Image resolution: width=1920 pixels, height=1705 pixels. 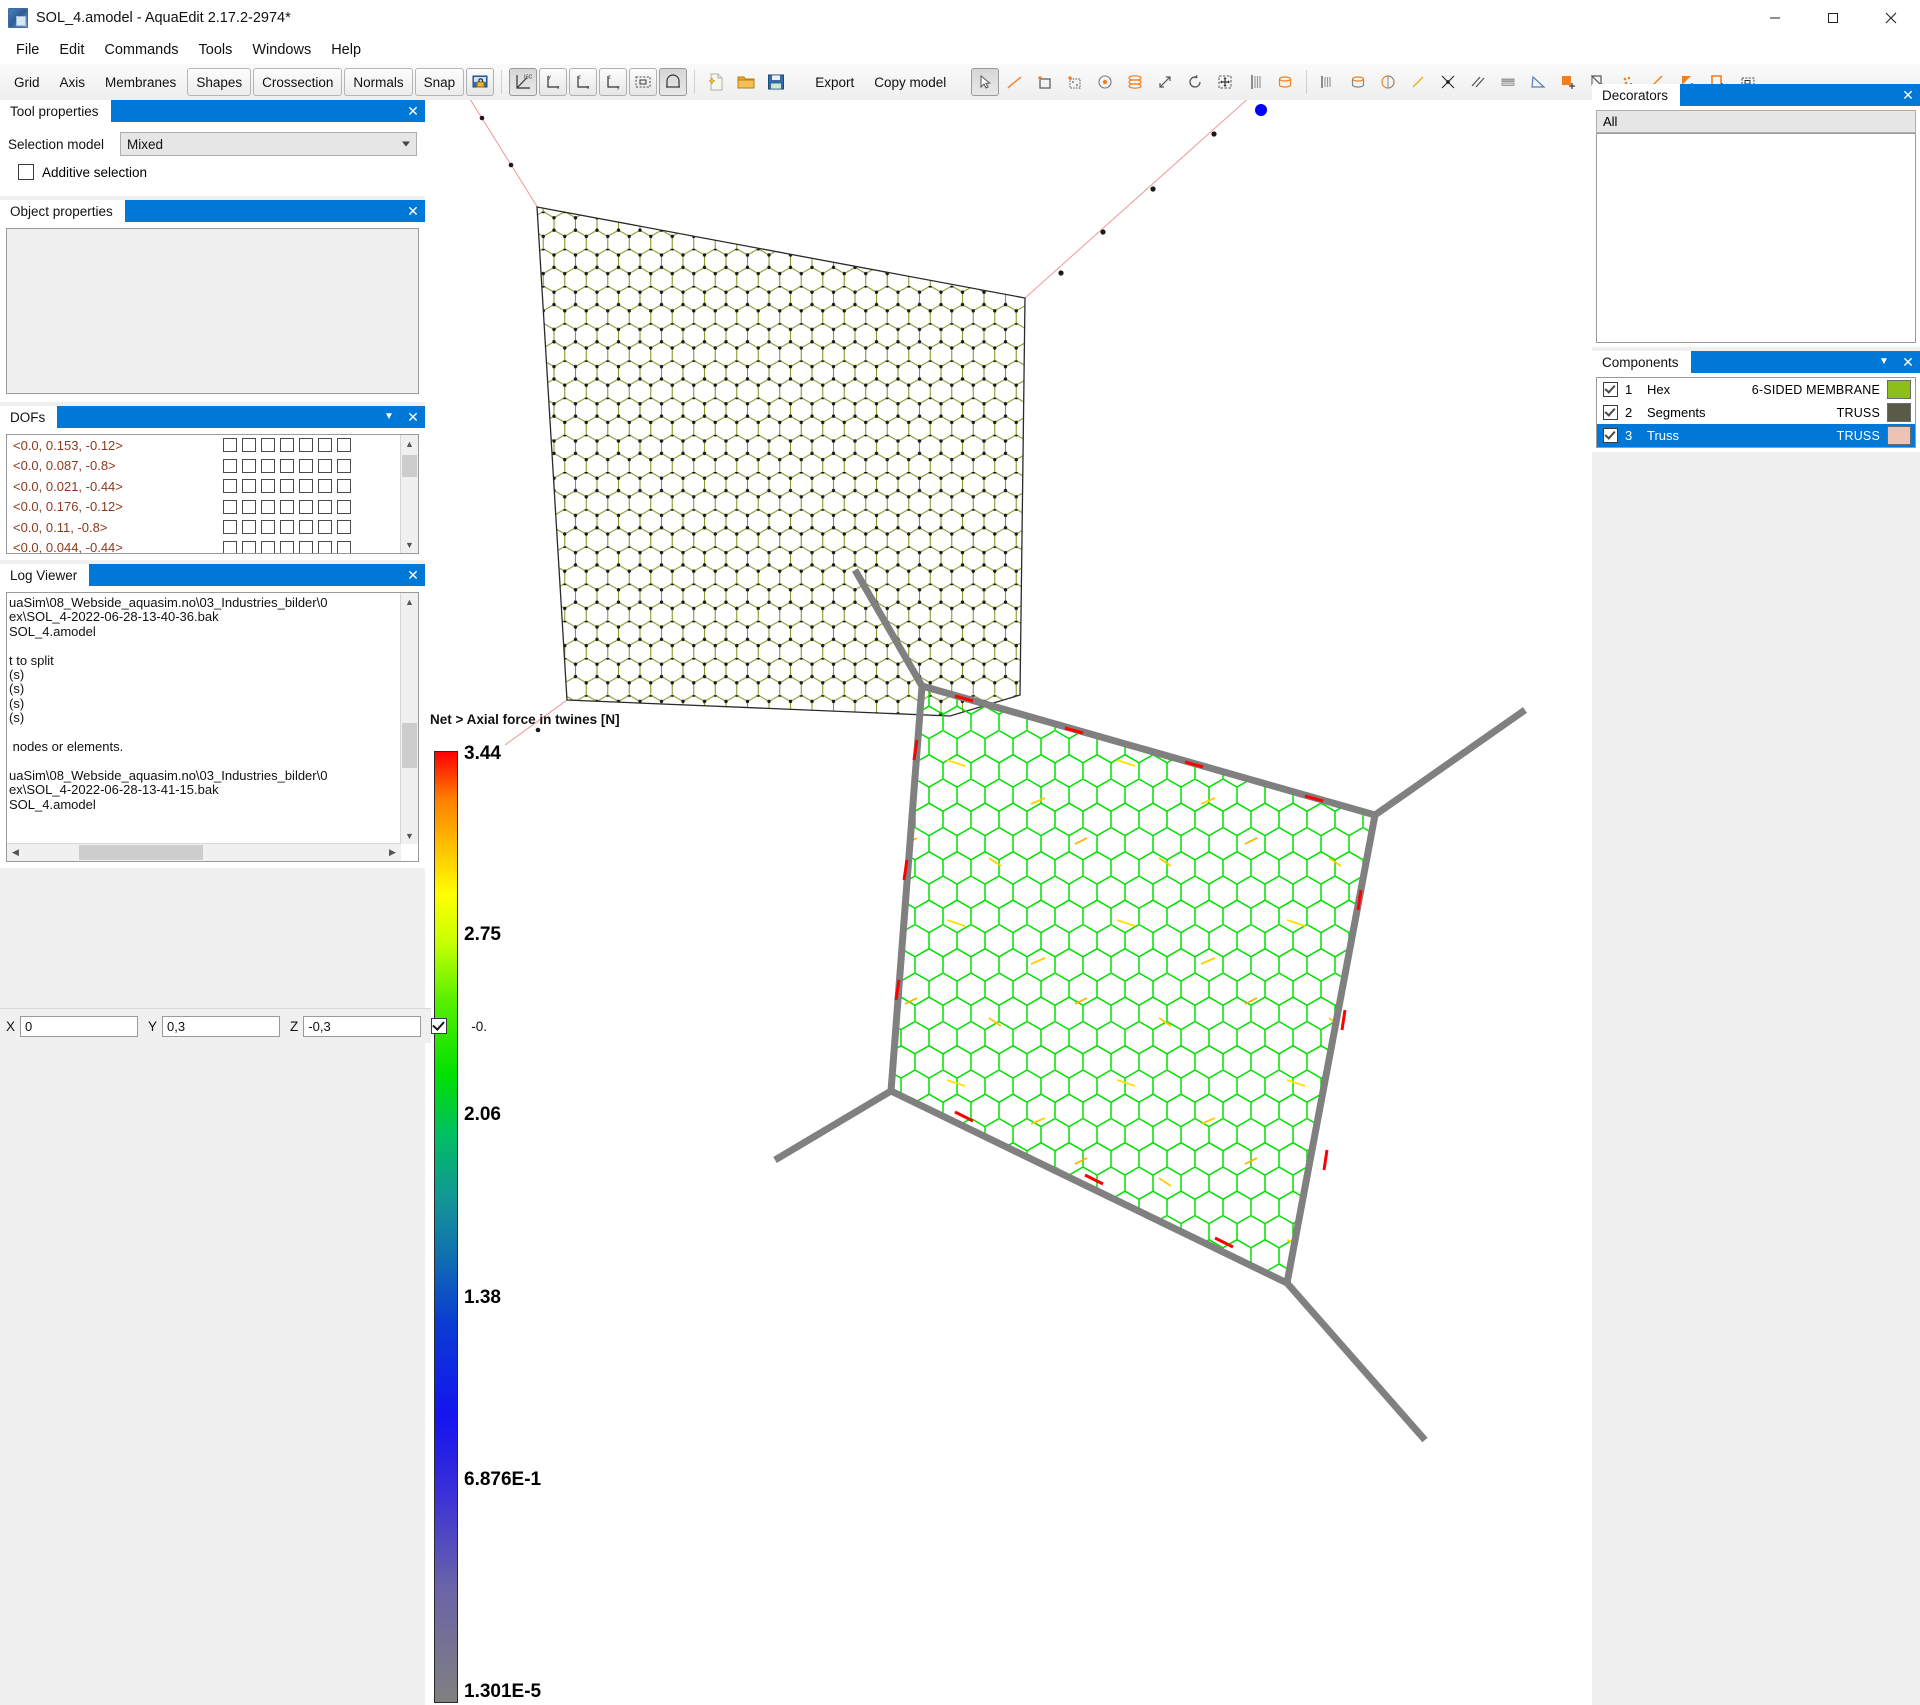 What do you see at coordinates (55, 111) in the screenshot?
I see `tool-properties-tab: Tool properties` at bounding box center [55, 111].